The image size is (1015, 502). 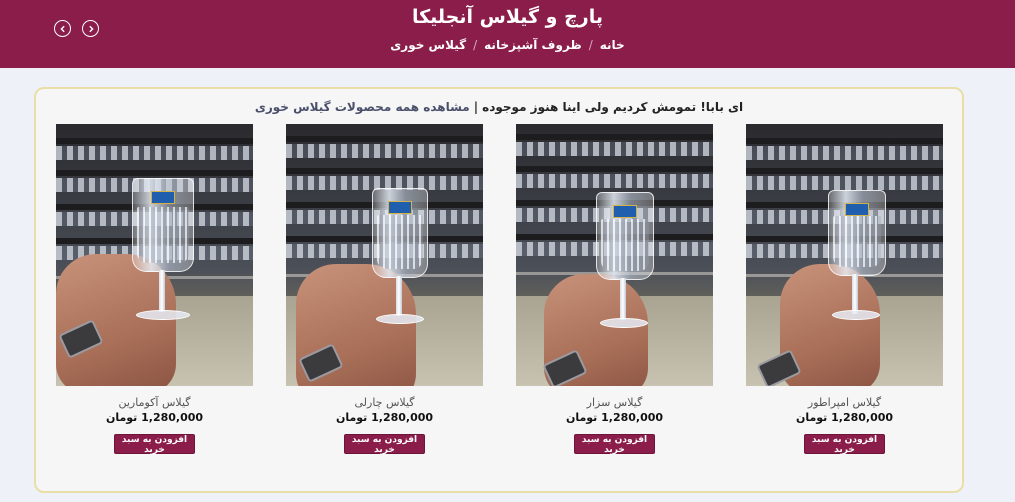 What do you see at coordinates (533, 45) in the screenshot?
I see `breadcrumb-kitchenware: ظروف آشپزخانه` at bounding box center [533, 45].